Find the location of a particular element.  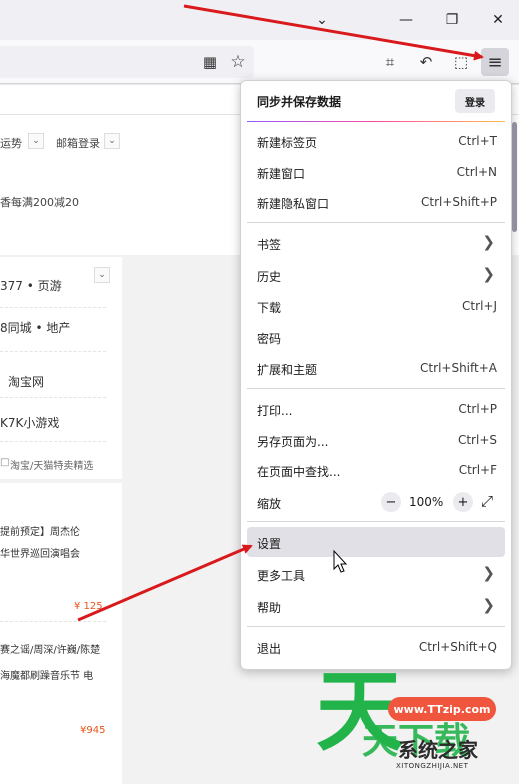

watermark-logo-text: 系统之家 is located at coordinates (438, 750).